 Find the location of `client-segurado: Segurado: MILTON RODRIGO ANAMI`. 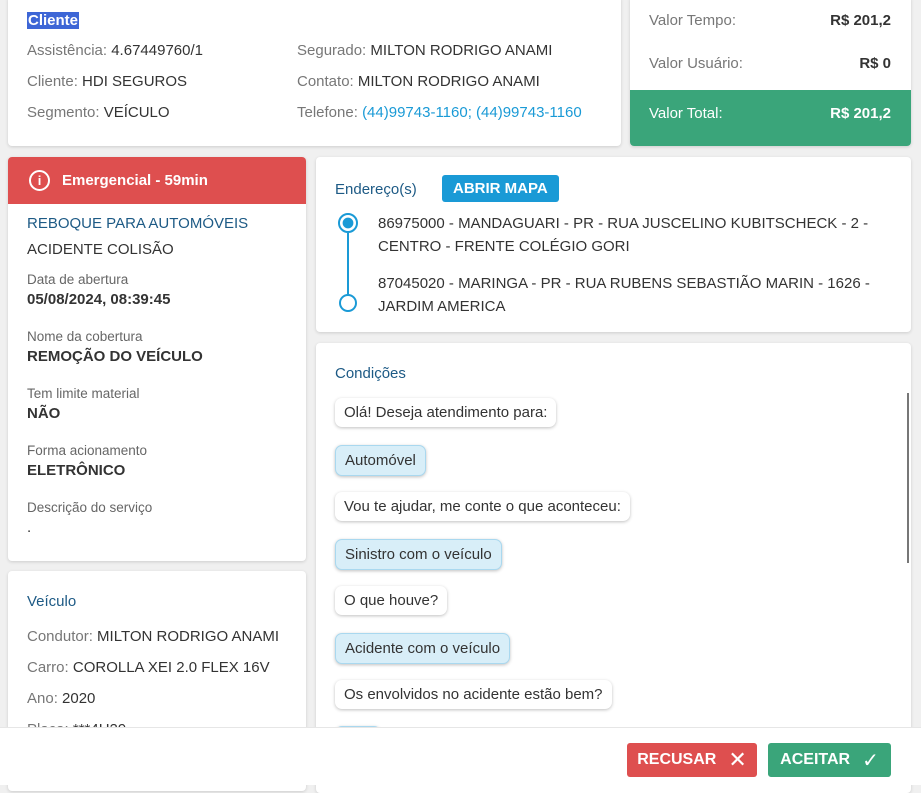

client-segurado: Segurado: MILTON RODRIGO ANAMI is located at coordinates (425, 50).